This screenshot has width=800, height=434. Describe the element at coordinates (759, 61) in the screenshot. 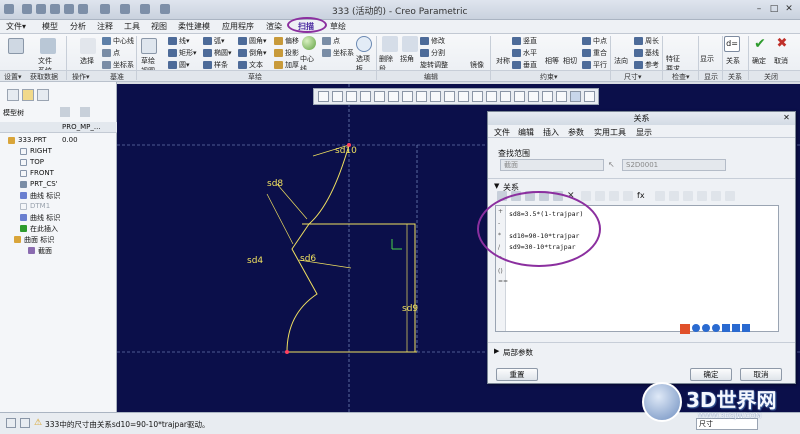

I see `ribbon-ok-button: 确定` at that location.